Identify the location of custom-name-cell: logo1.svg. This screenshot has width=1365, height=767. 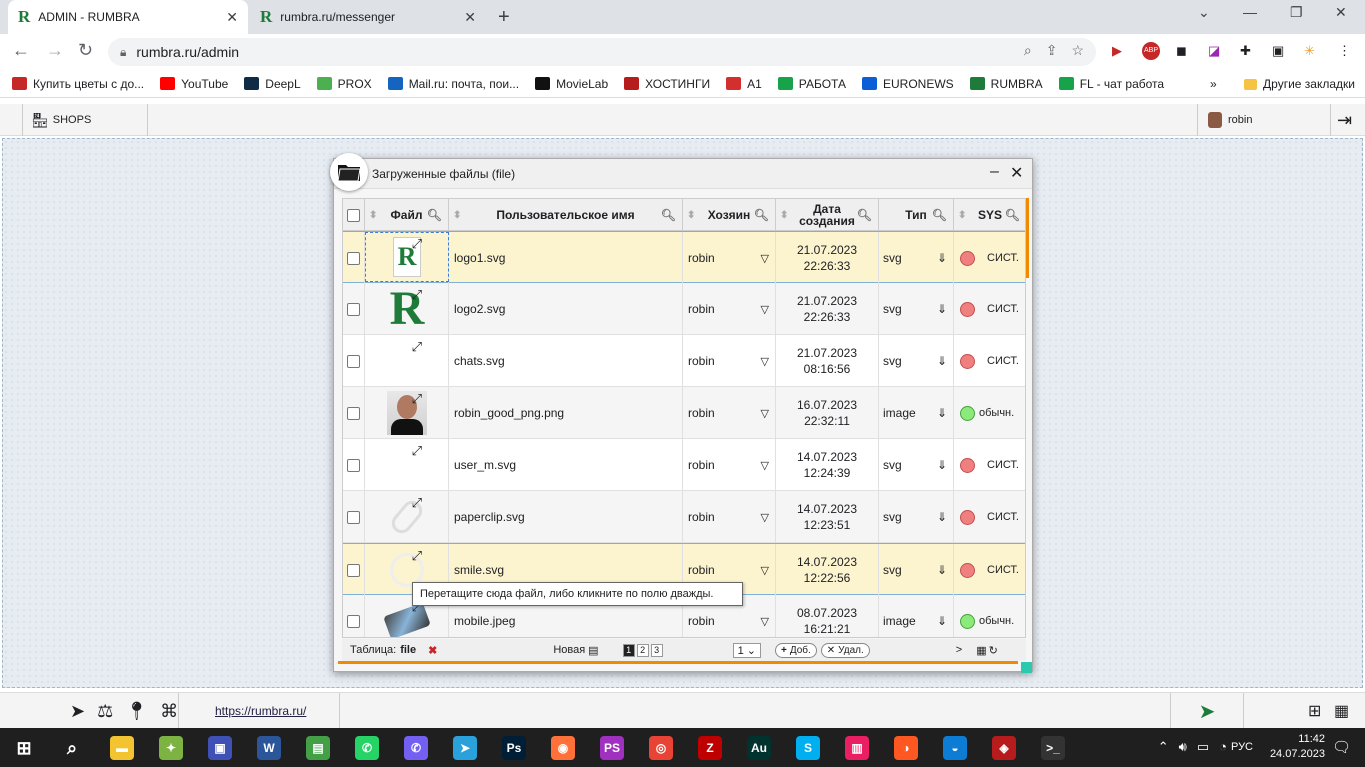
(566, 258).